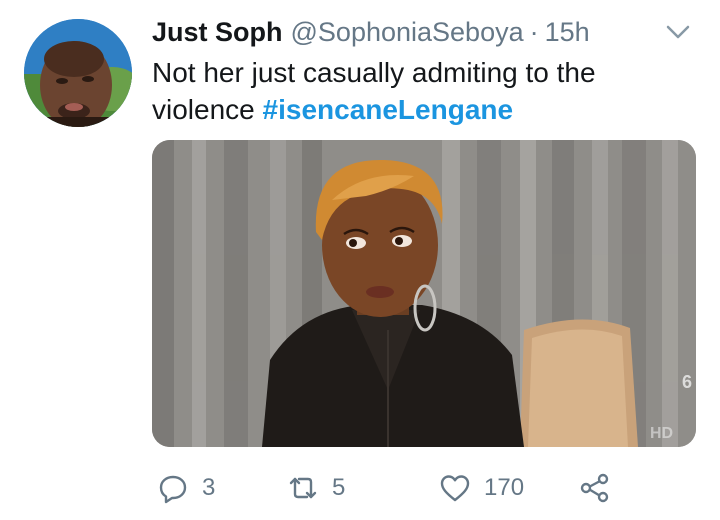 Image resolution: width=720 pixels, height=520 pixels. I want to click on retweet-count: 5, so click(339, 487).